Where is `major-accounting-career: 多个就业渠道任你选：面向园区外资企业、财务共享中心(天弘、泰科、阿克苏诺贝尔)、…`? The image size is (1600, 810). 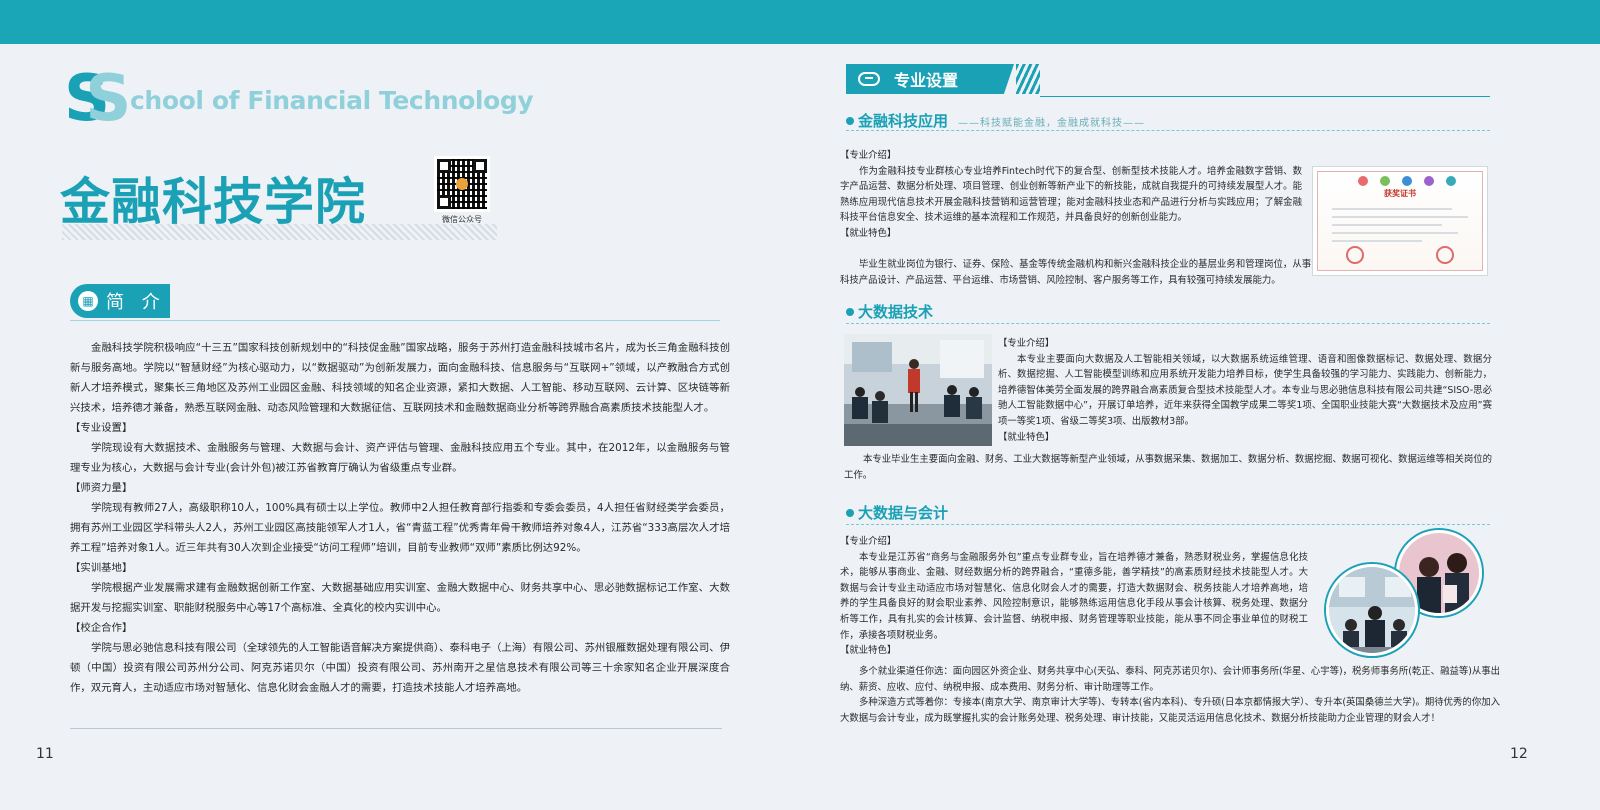 major-accounting-career: 多个就业渠道任你选：面向园区外资企业、财务共享中心(天弘、泰科、阿克苏诺贝尔)、… is located at coordinates (1170, 695).